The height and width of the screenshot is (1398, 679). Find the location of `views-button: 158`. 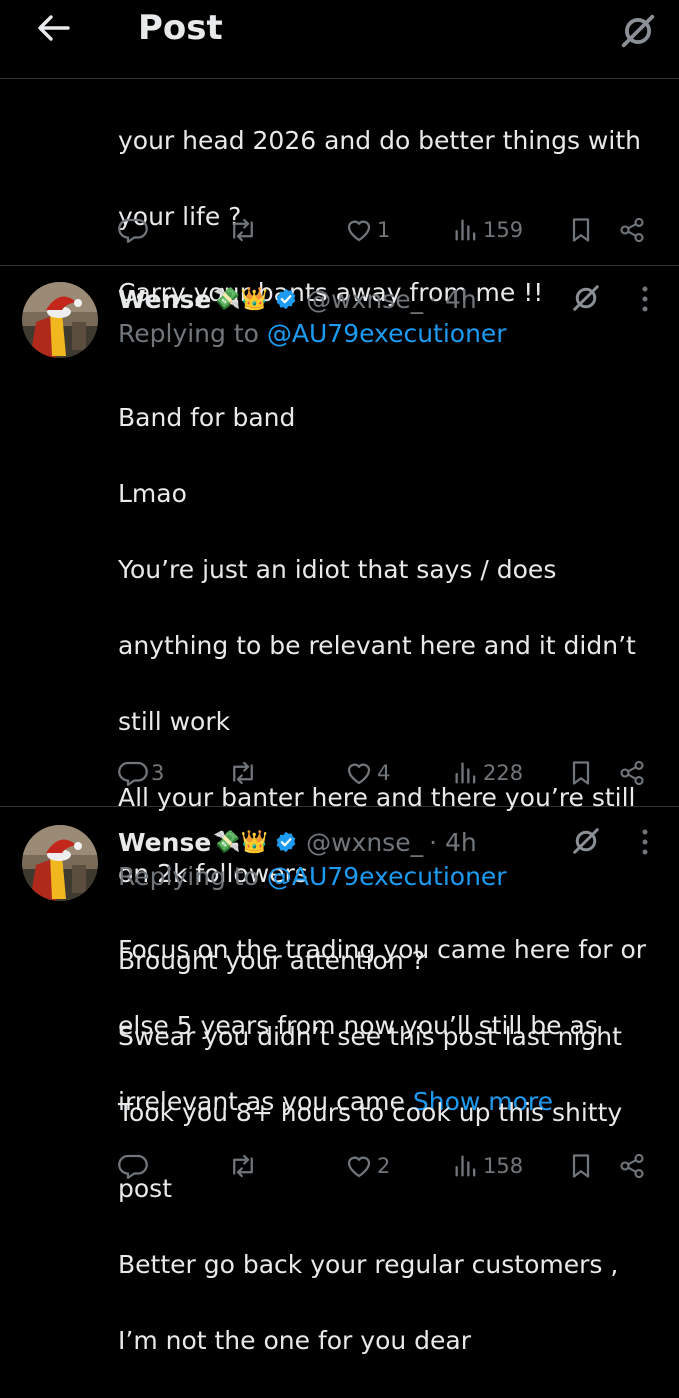

views-button: 158 is located at coordinates (487, 1166).